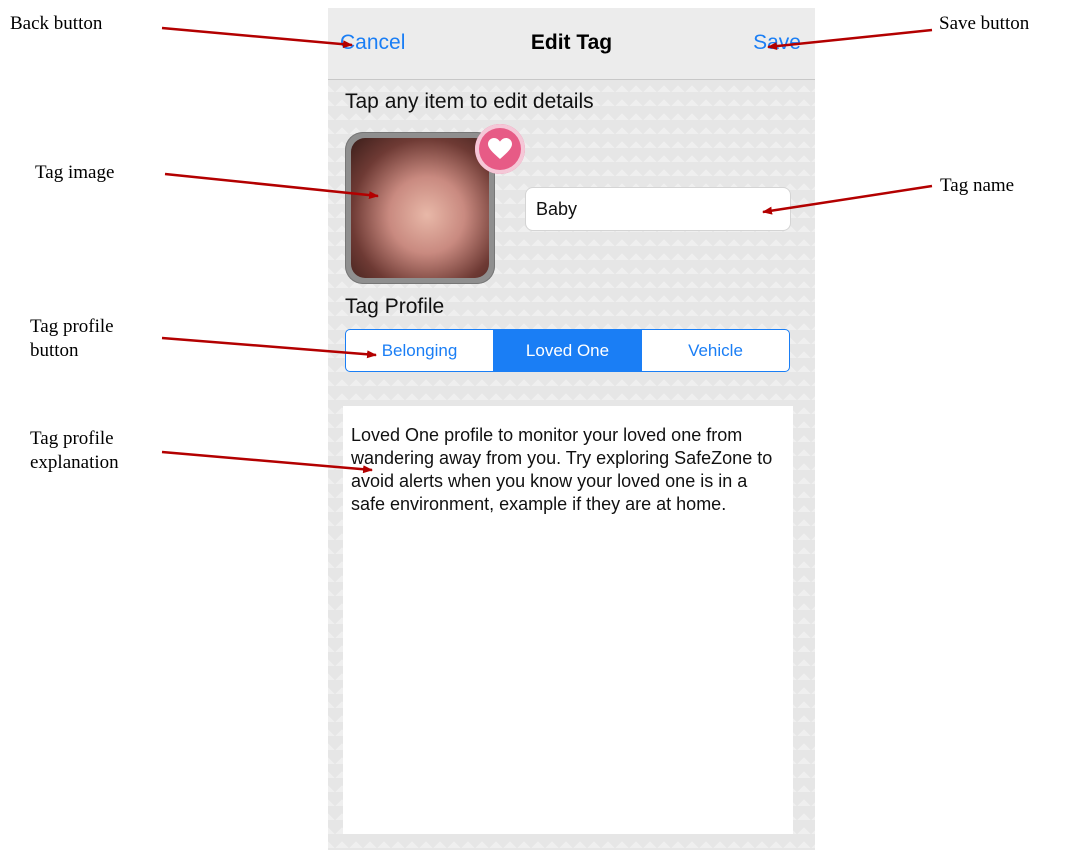  I want to click on segment-vehicle: Vehicle, so click(715, 350).